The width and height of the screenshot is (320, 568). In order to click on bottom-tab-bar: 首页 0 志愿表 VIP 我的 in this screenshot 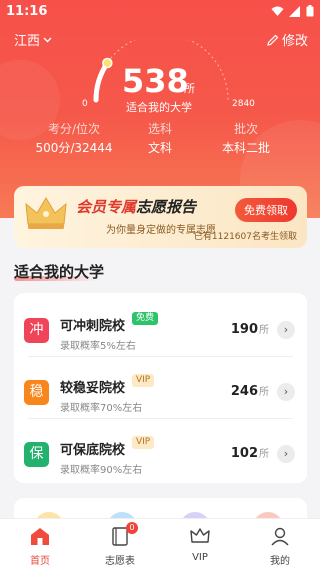, I will do `click(160, 543)`.